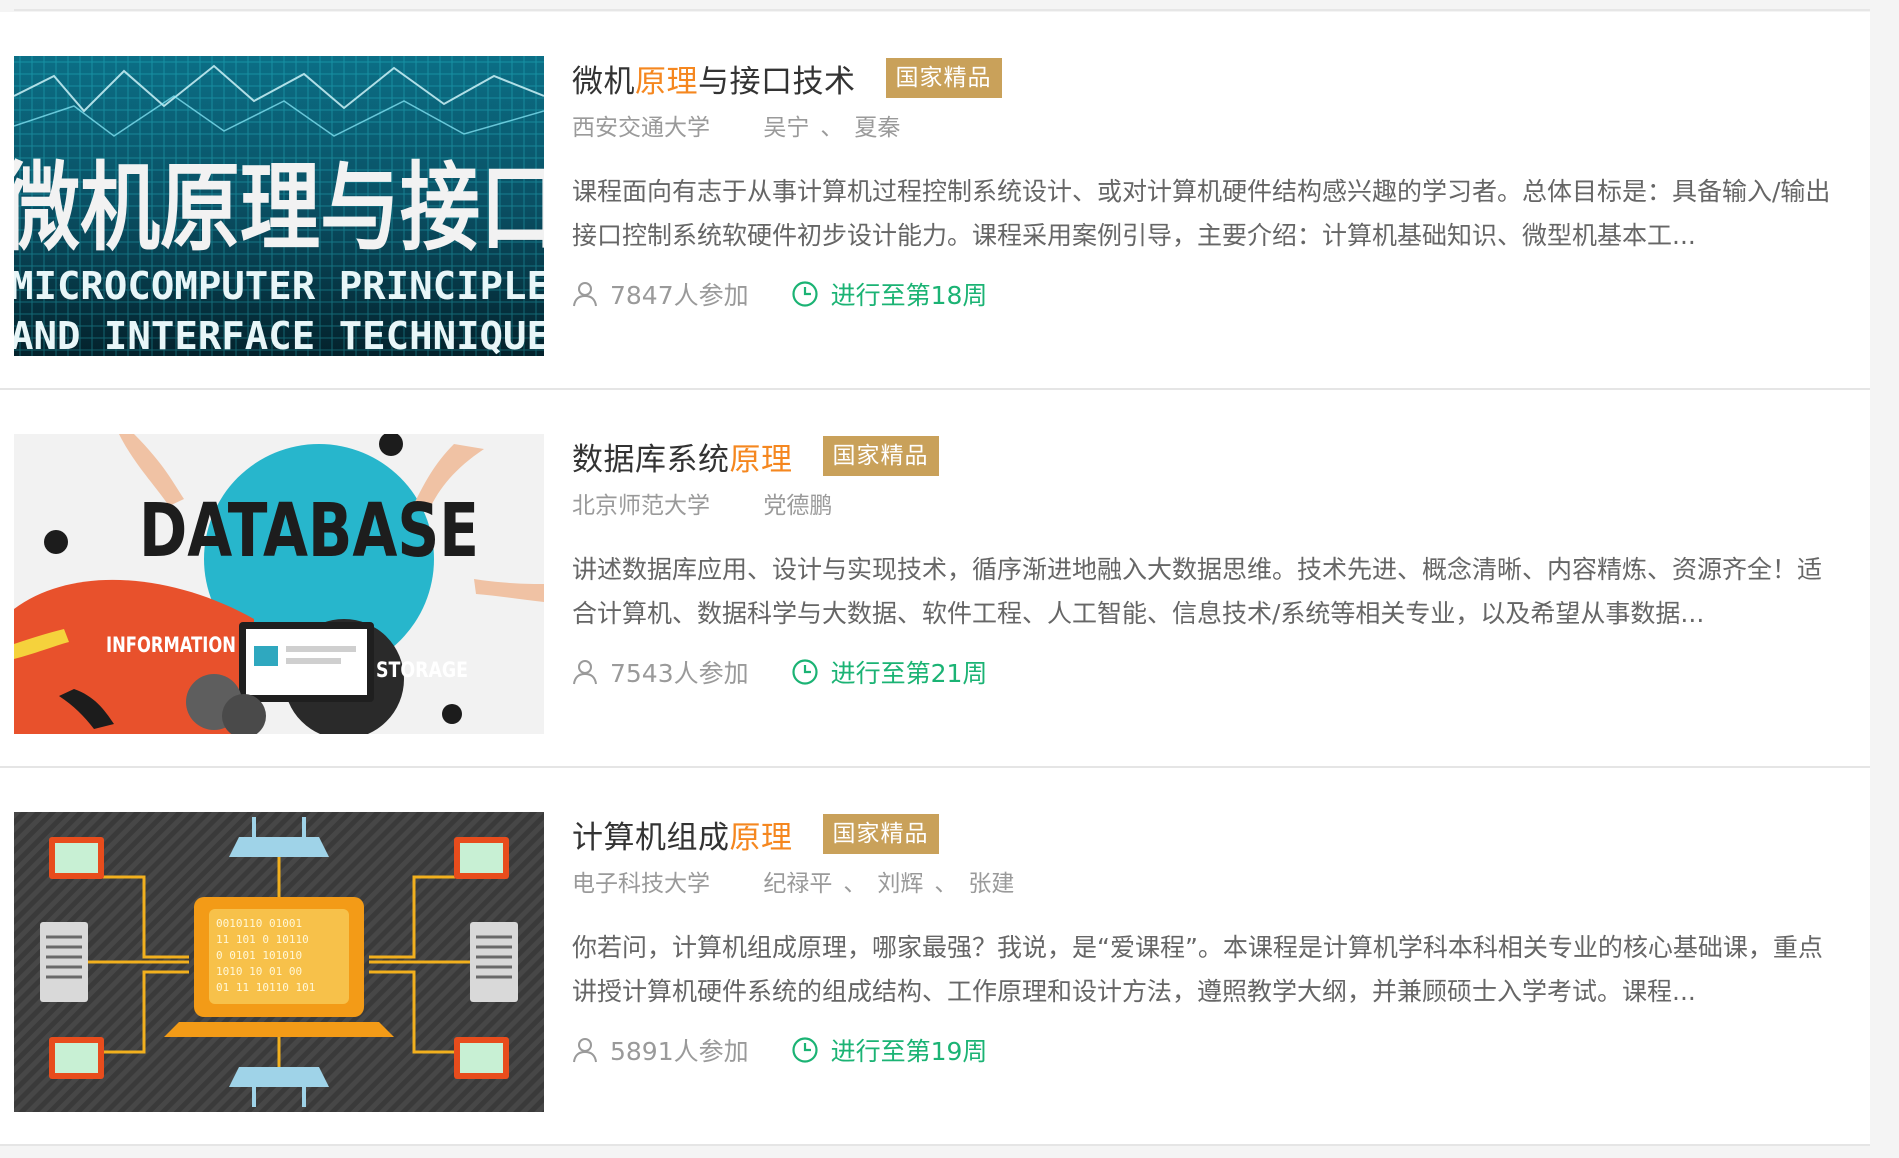 The height and width of the screenshot is (1158, 1899). What do you see at coordinates (1207, 128) in the screenshot?
I see `course-meta: 西安交通大学 吴宁、夏秦` at bounding box center [1207, 128].